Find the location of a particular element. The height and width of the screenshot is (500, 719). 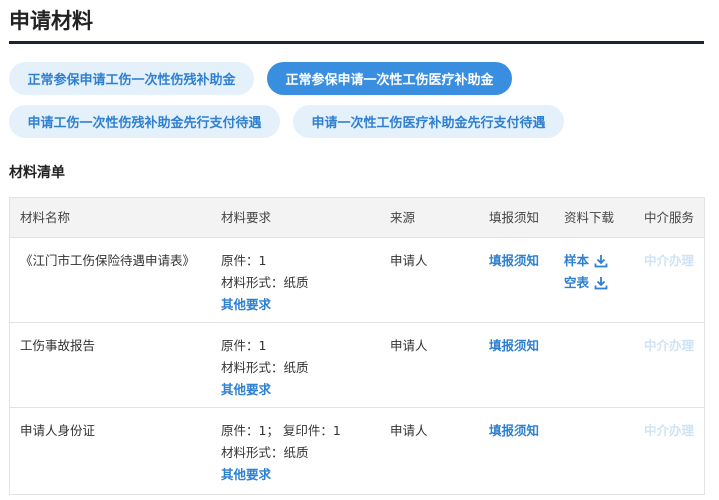

title-divider is located at coordinates (356, 42).